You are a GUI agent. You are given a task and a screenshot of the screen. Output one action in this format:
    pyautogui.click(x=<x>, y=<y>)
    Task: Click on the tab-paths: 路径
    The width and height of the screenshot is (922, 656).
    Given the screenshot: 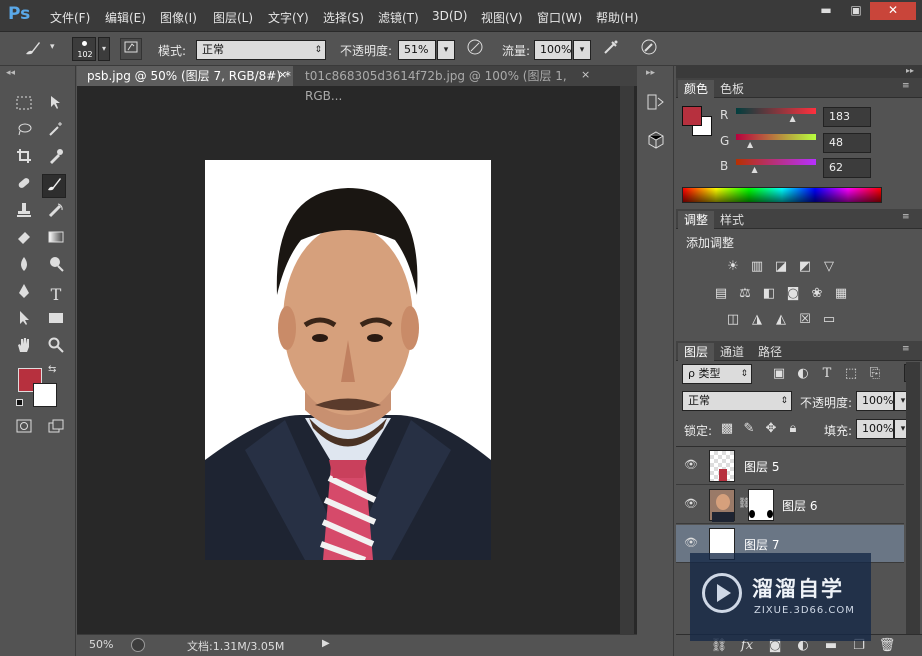 What is the action you would take?
    pyautogui.click(x=770, y=352)
    